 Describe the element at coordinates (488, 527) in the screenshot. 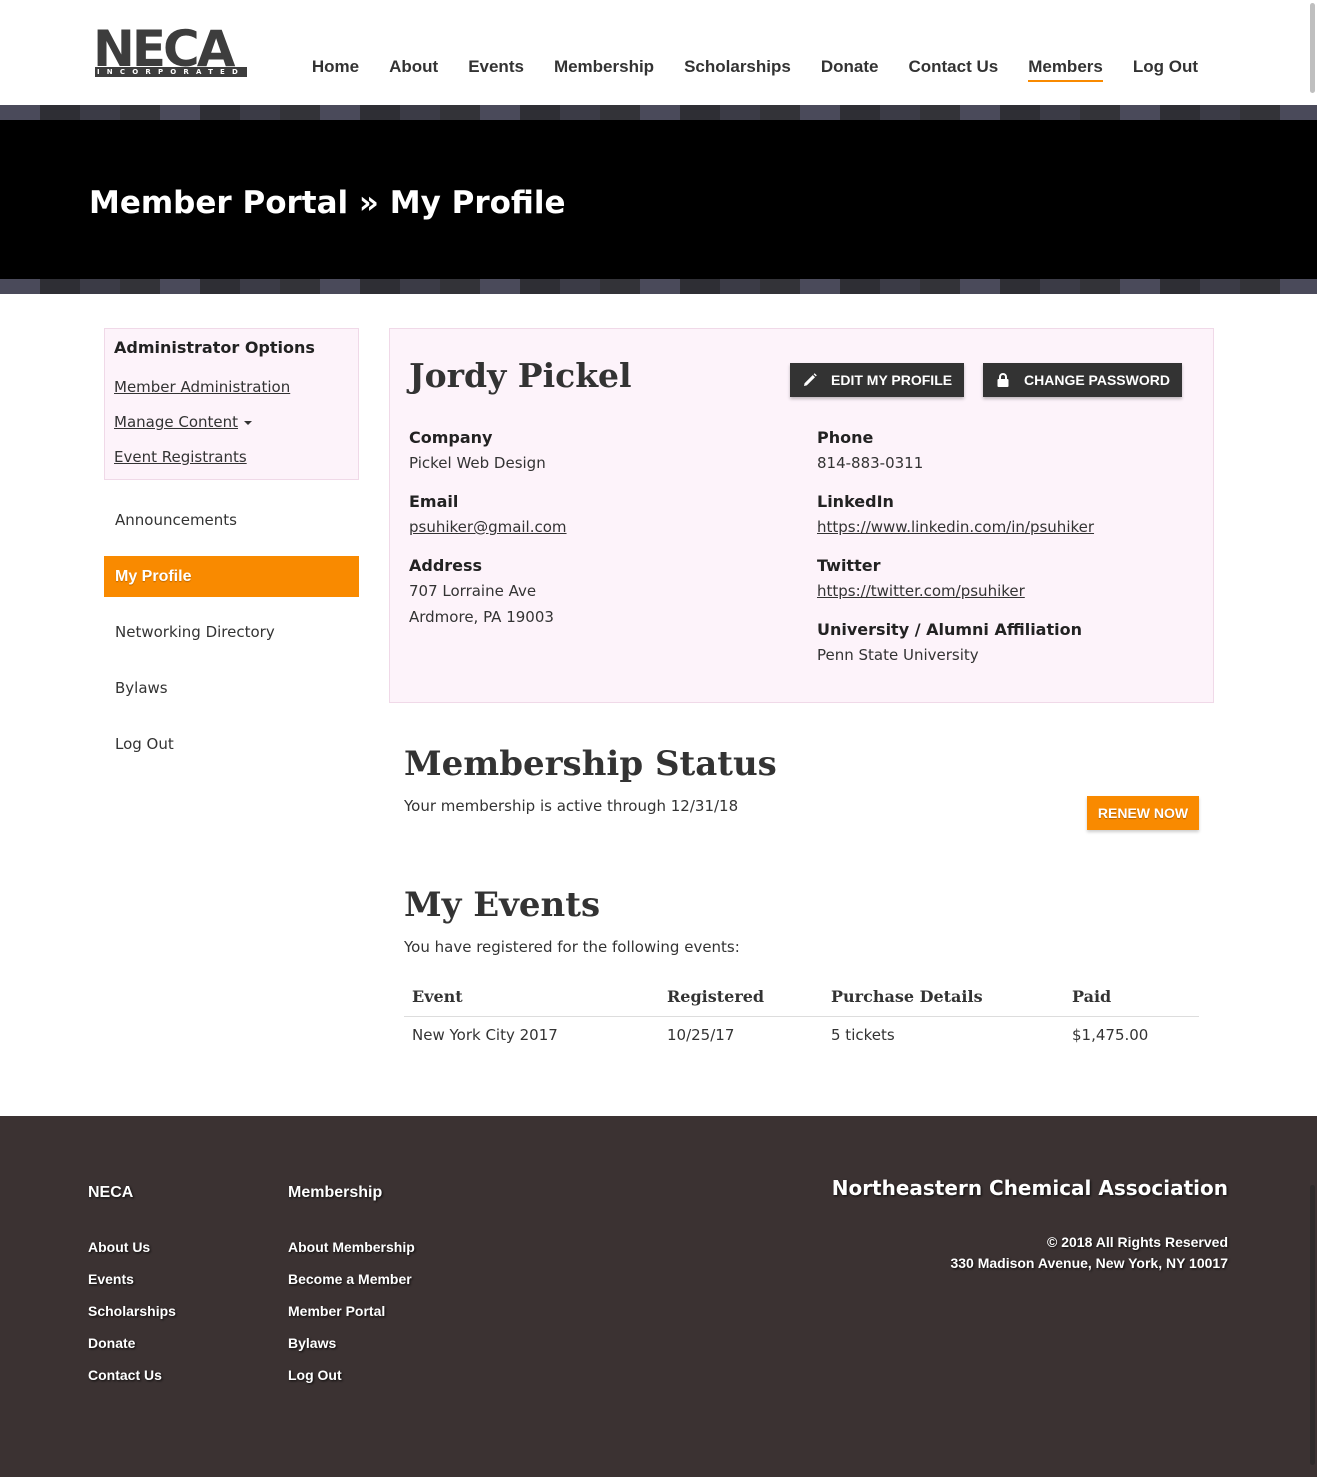

I see `email-link: psuhiker@gmail.com` at that location.